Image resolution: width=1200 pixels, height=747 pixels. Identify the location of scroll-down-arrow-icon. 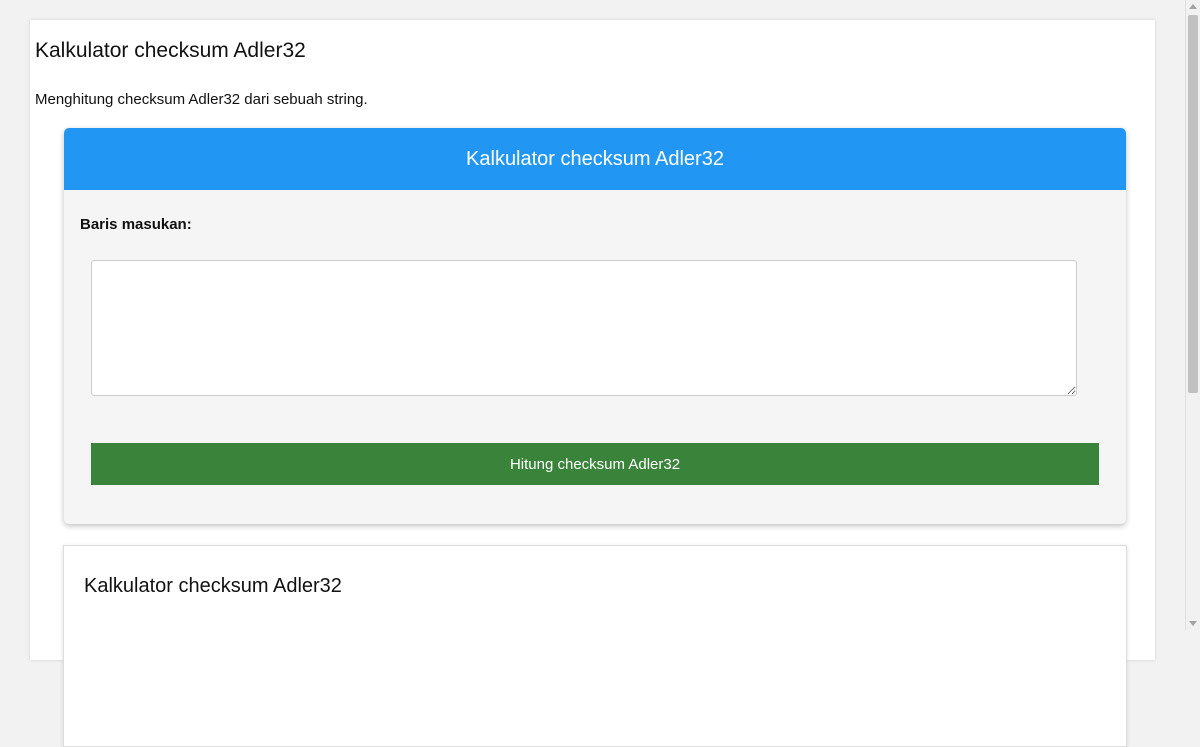
(1193, 623).